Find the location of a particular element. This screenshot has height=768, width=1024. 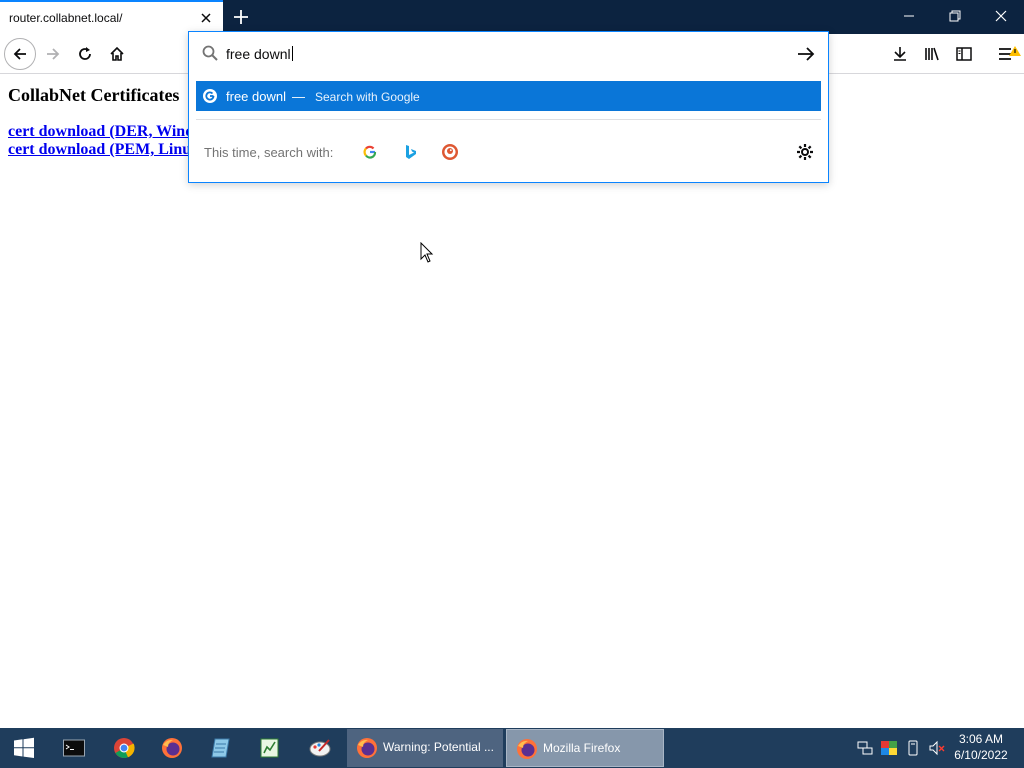

reload-icon is located at coordinates (85, 54).